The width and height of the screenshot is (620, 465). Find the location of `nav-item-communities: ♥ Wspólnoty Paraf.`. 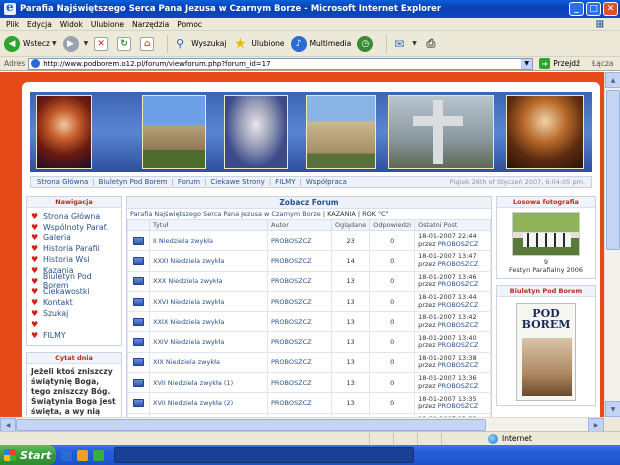

nav-item-communities: ♥ Wspólnoty Paraf. is located at coordinates (75, 227).